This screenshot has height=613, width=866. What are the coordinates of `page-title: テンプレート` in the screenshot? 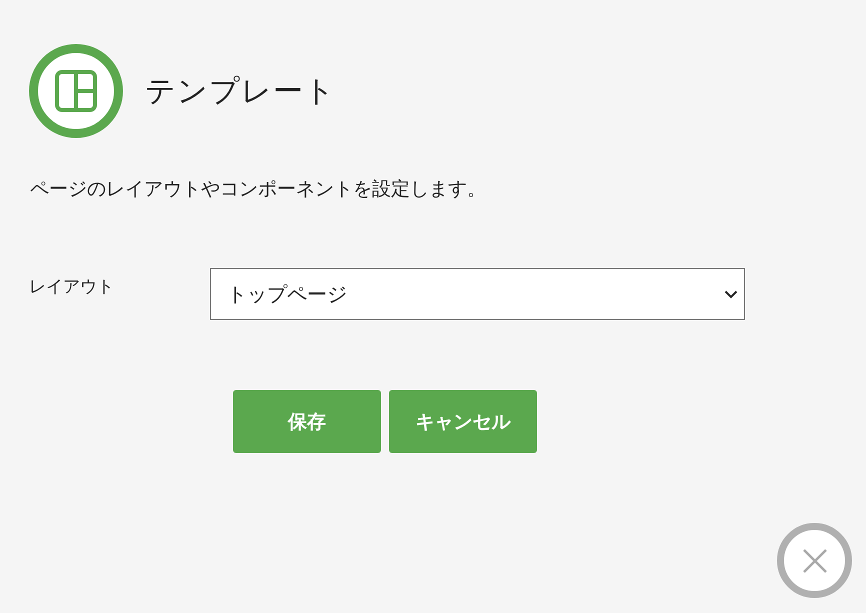 It's located at (240, 91).